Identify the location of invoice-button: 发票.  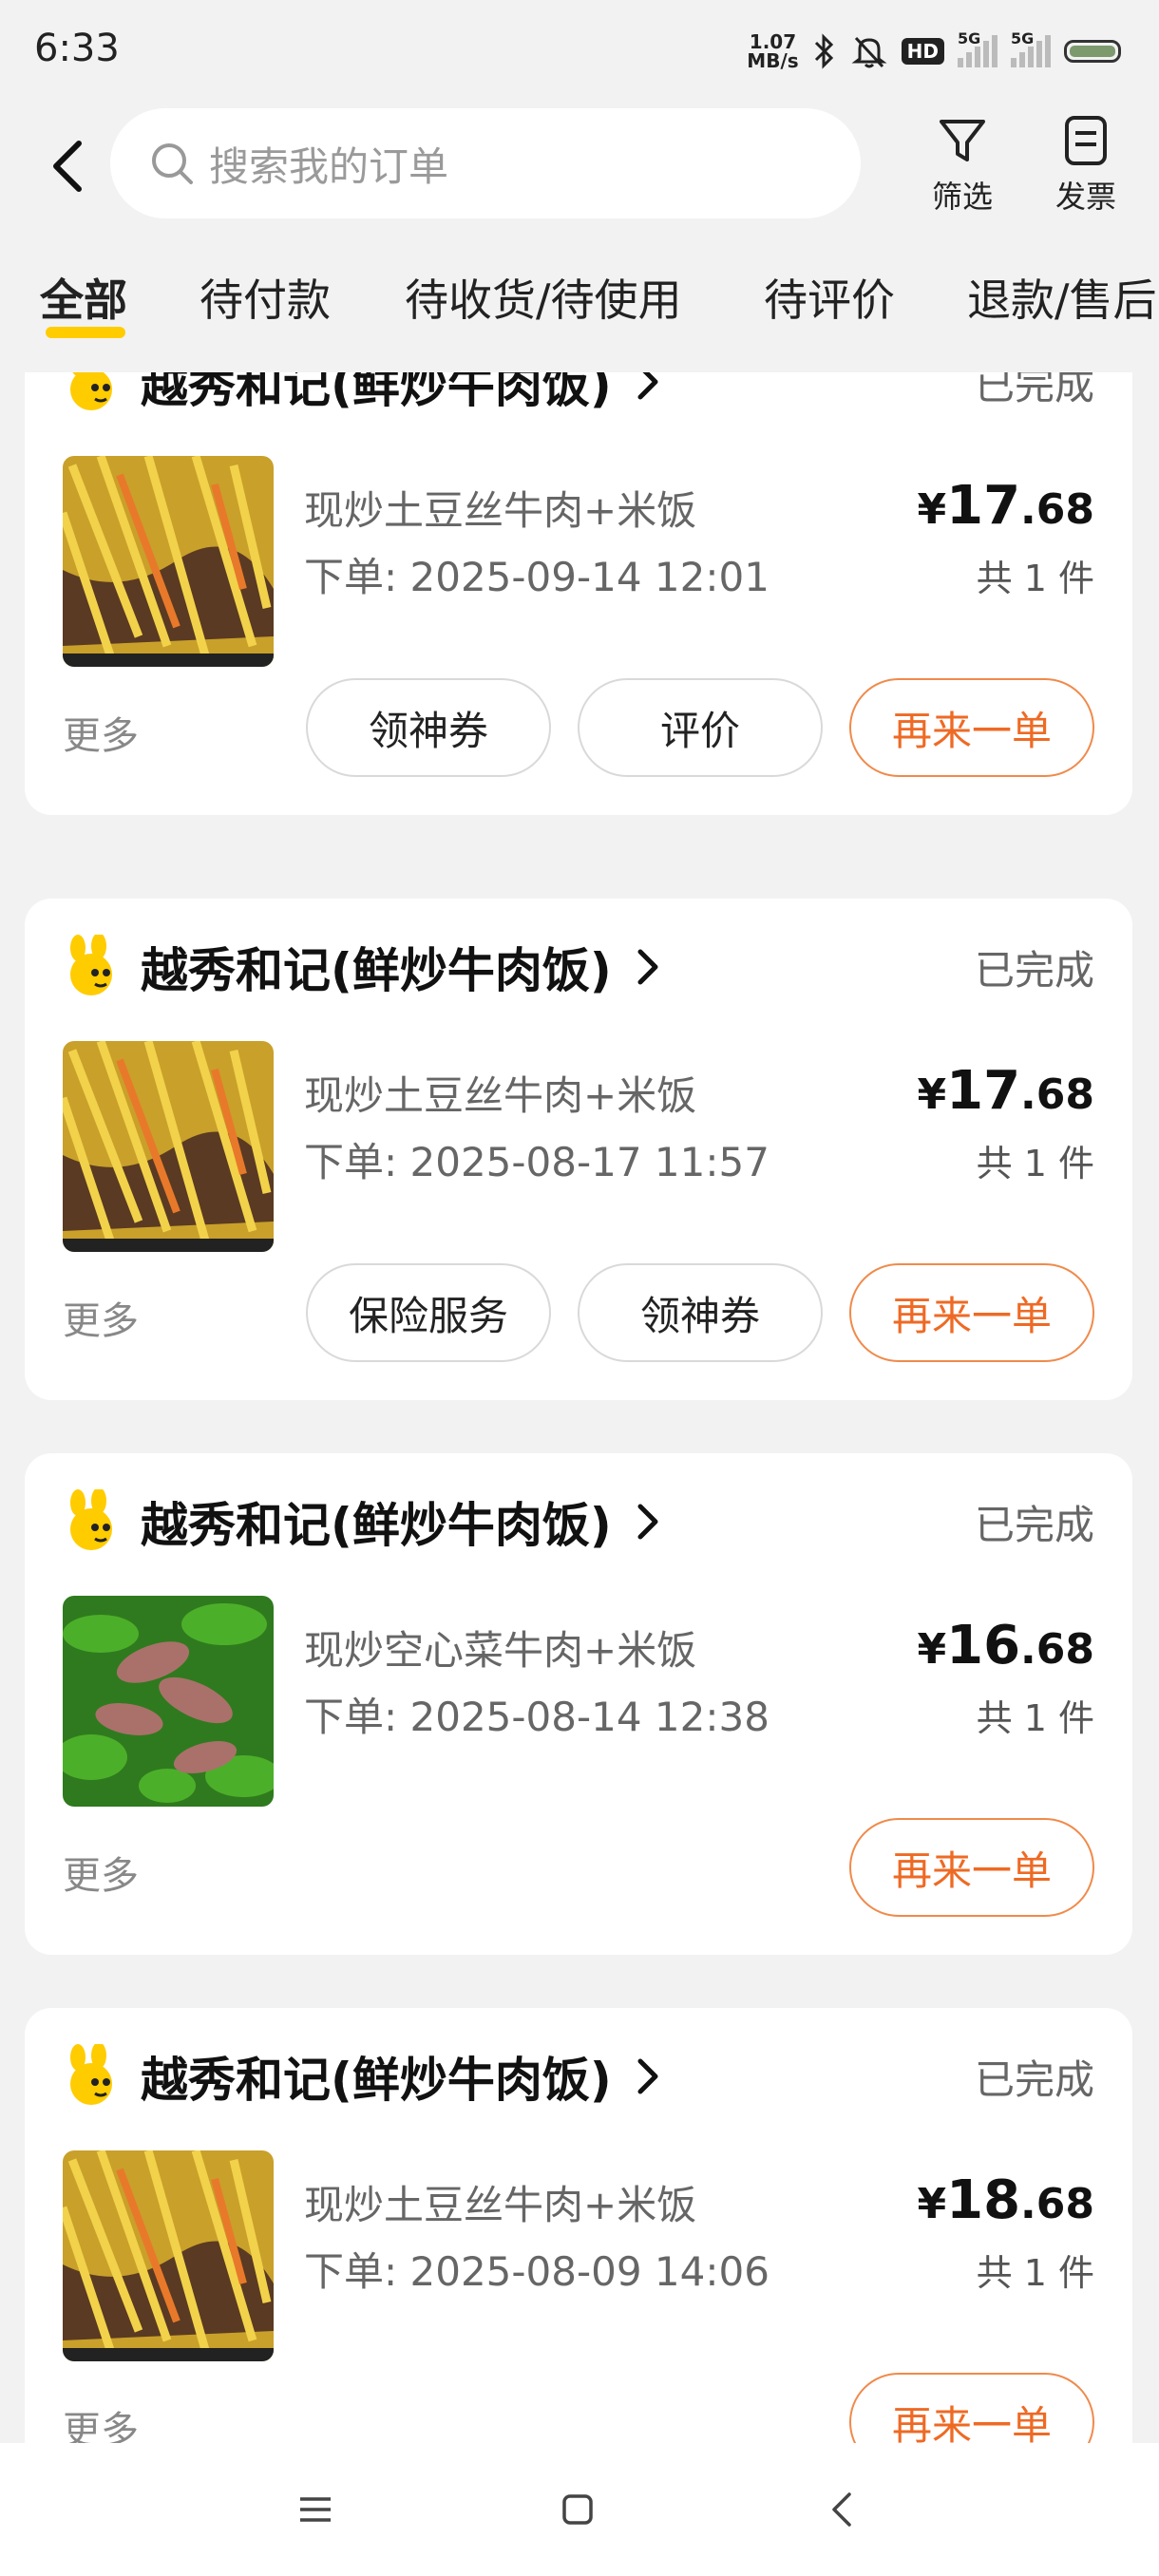
(1086, 165).